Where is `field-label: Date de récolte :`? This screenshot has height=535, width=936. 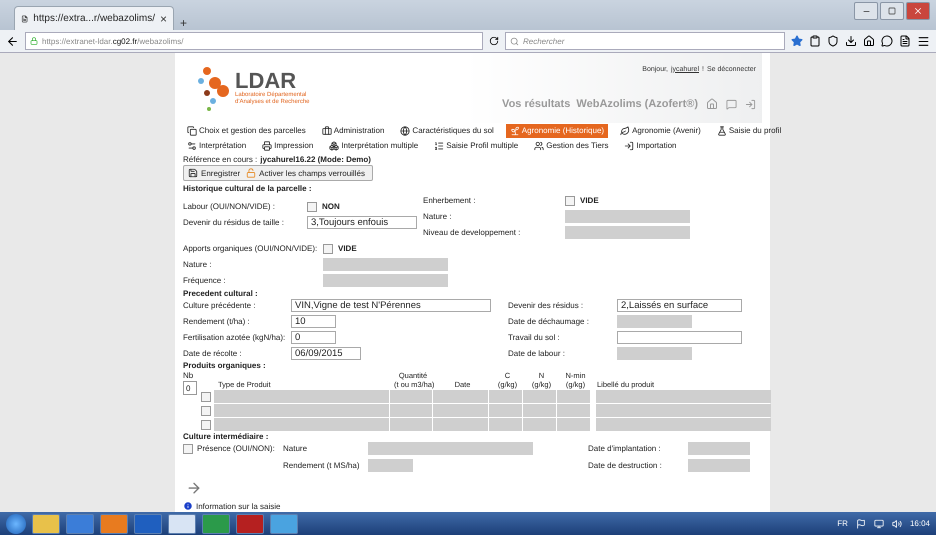
field-label: Date de récolte : is located at coordinates (213, 353).